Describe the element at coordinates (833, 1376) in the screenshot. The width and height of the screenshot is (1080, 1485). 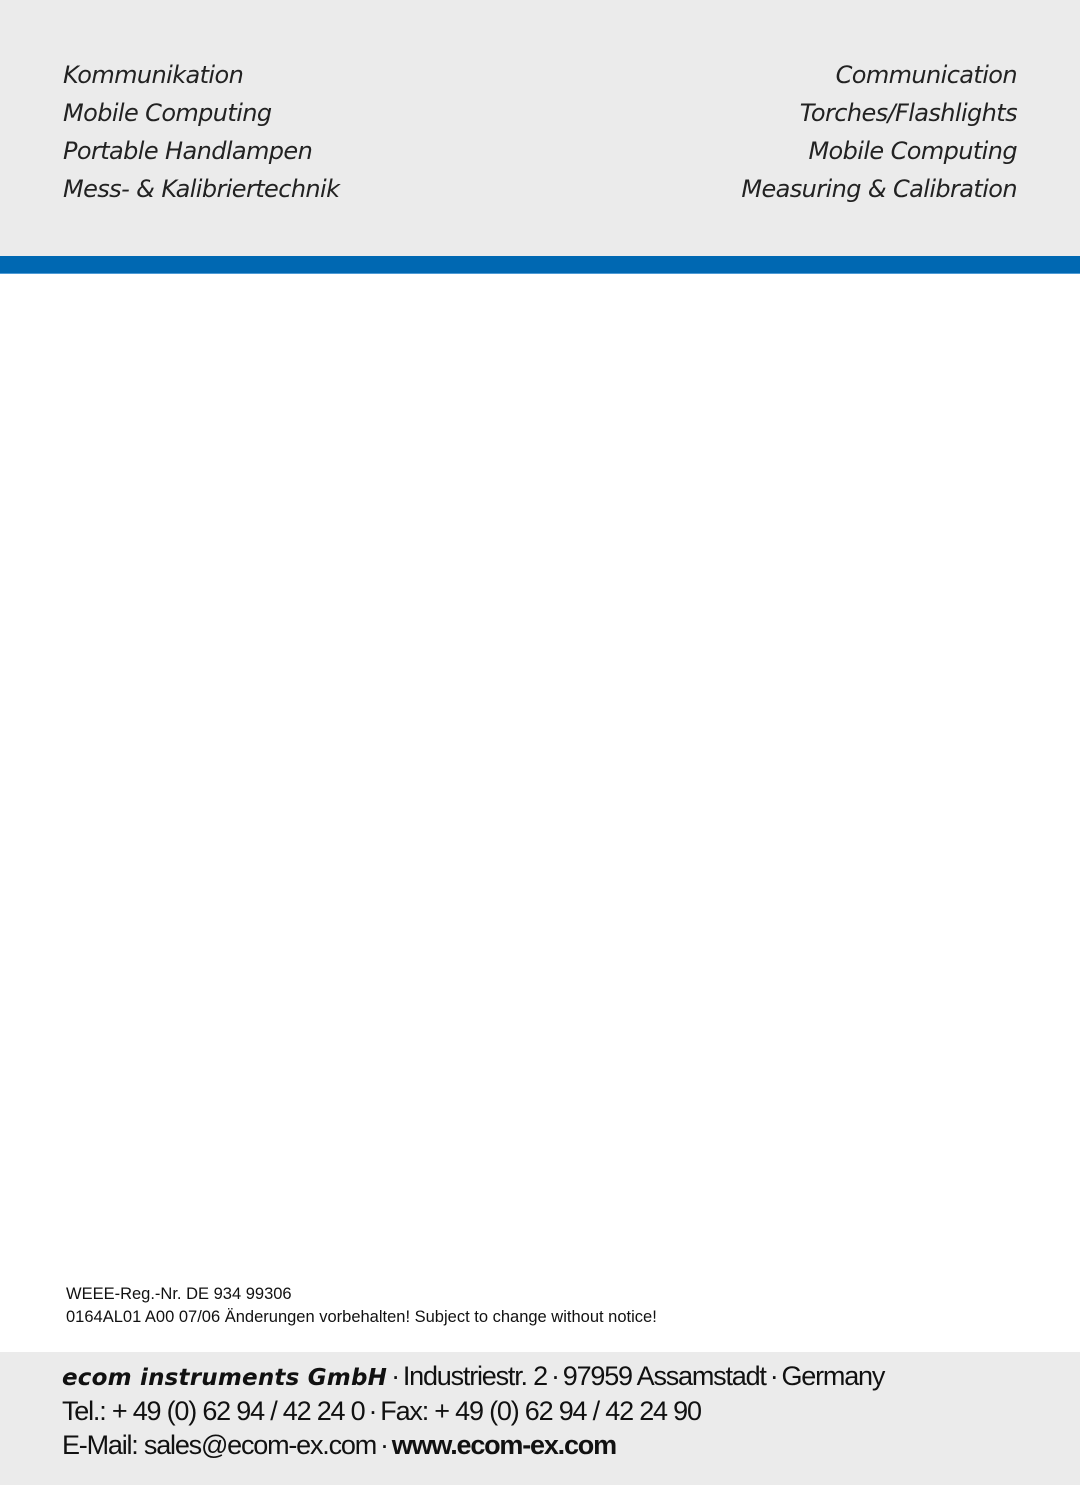
I see `country: Germany` at that location.